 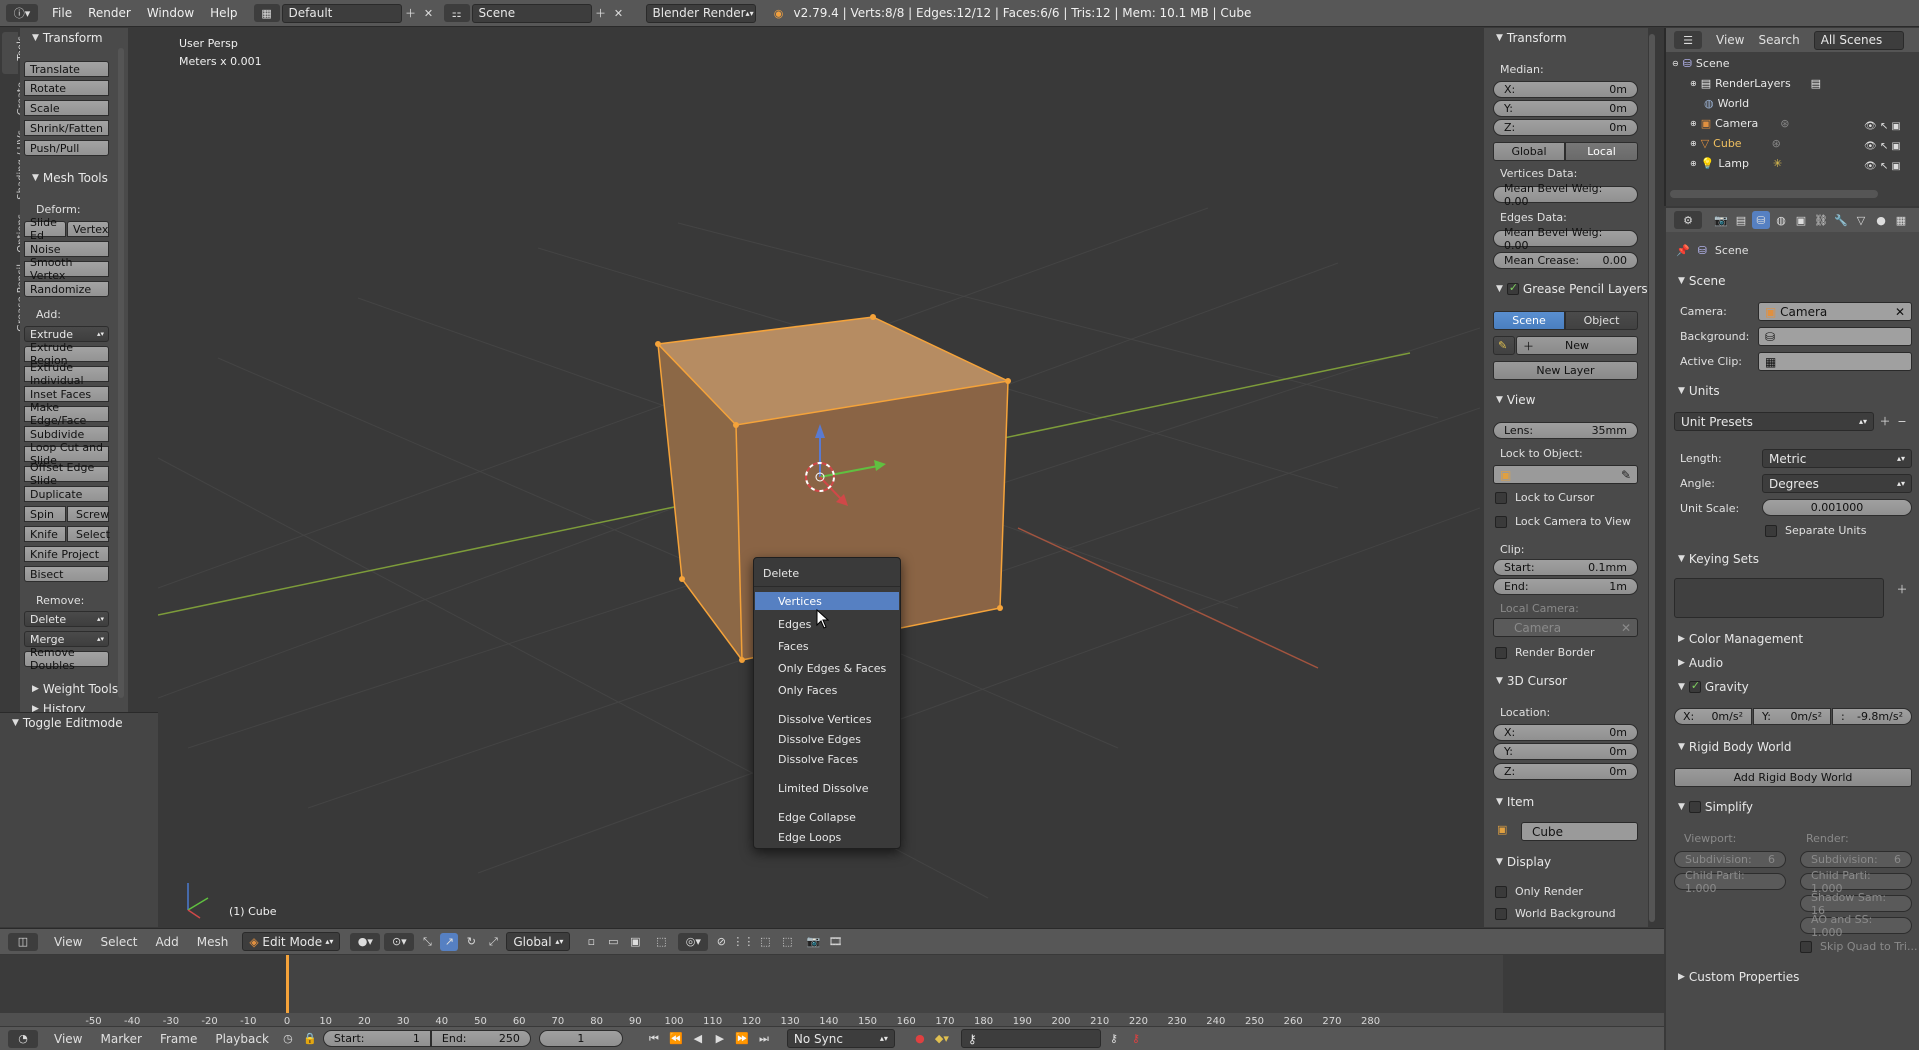 I want to click on cursor-x-field: X: 0m, so click(x=1565, y=732).